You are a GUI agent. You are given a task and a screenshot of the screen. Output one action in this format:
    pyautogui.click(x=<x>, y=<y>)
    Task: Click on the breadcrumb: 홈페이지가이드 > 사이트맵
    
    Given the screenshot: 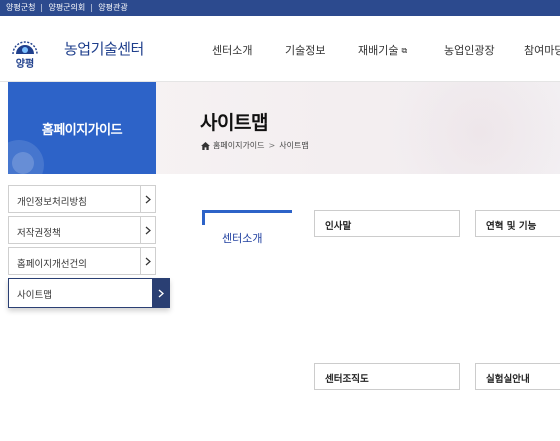 What is the action you would take?
    pyautogui.click(x=255, y=145)
    